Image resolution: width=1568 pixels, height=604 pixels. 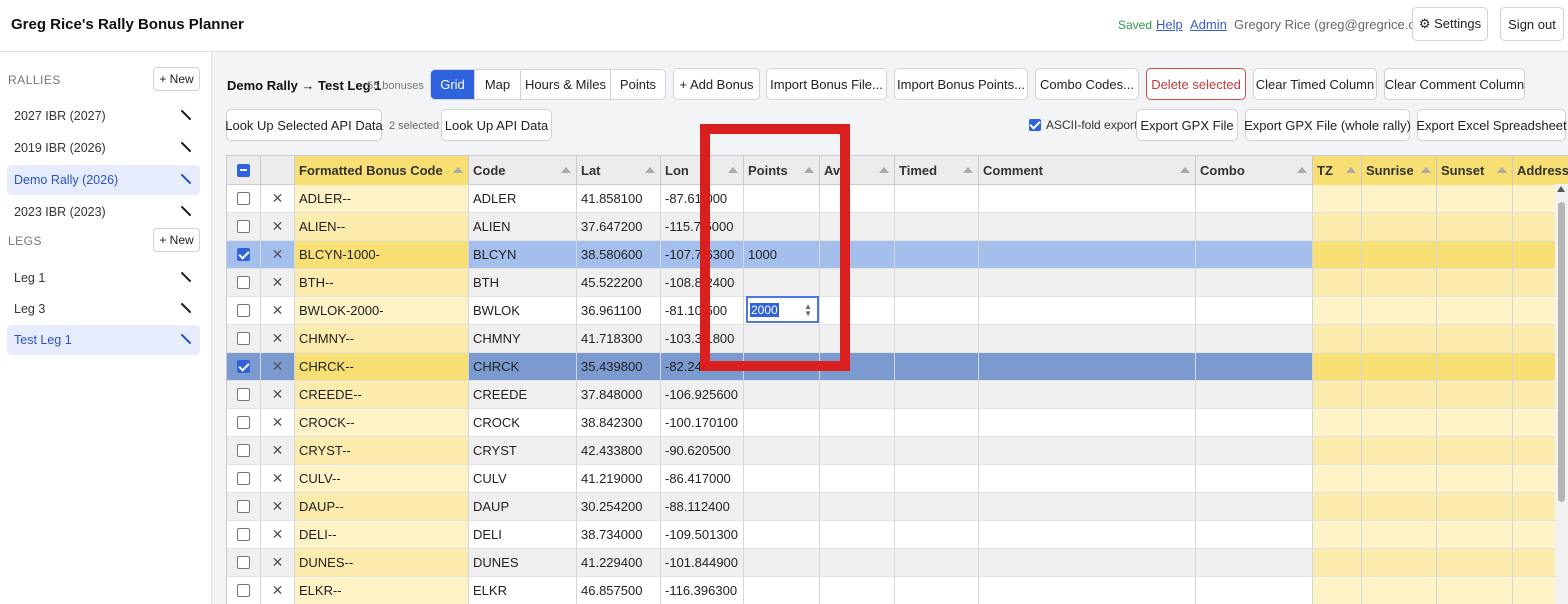 What do you see at coordinates (619, 283) in the screenshot?
I see `grid-cell: 45.522200` at bounding box center [619, 283].